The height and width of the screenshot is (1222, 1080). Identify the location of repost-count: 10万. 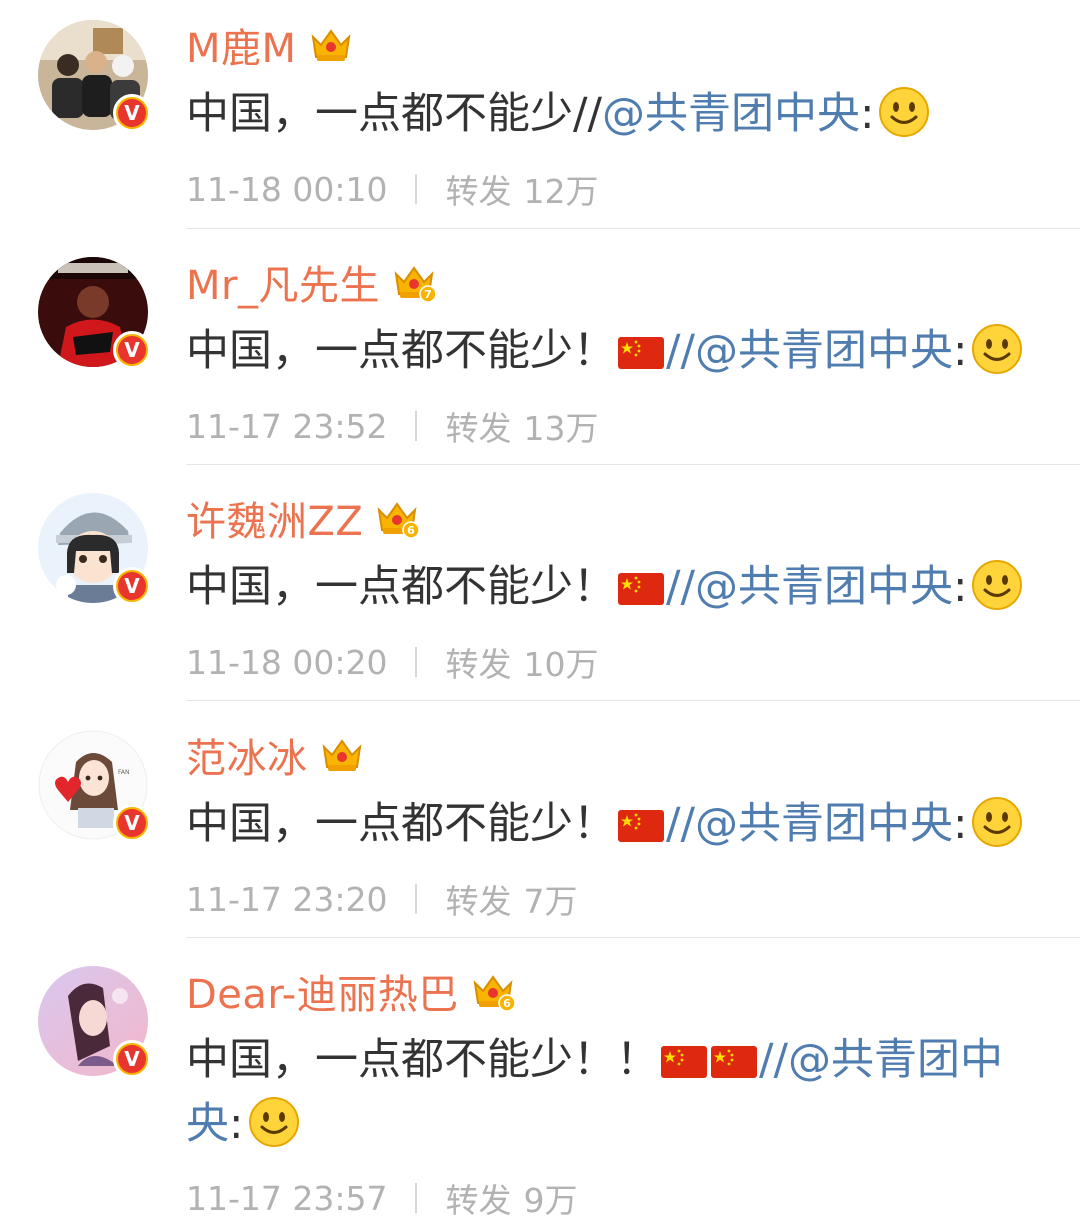
(561, 664).